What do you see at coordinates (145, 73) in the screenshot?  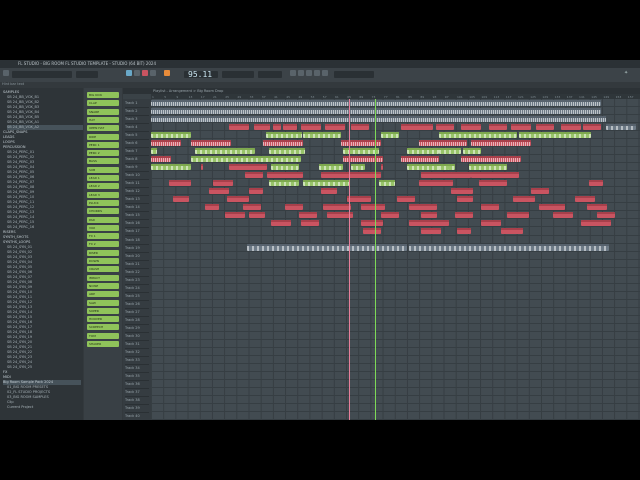 I see `record-icon` at bounding box center [145, 73].